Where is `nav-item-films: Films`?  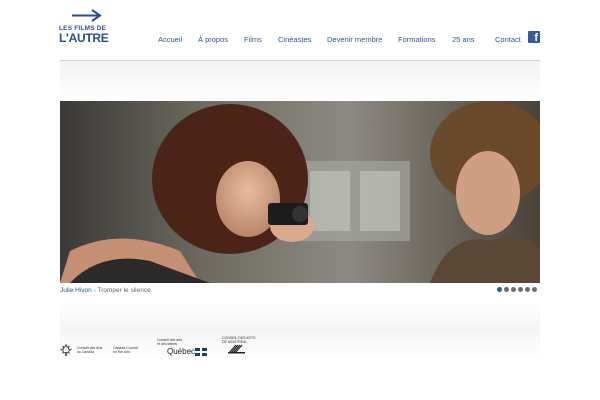
nav-item-films: Films is located at coordinates (253, 39).